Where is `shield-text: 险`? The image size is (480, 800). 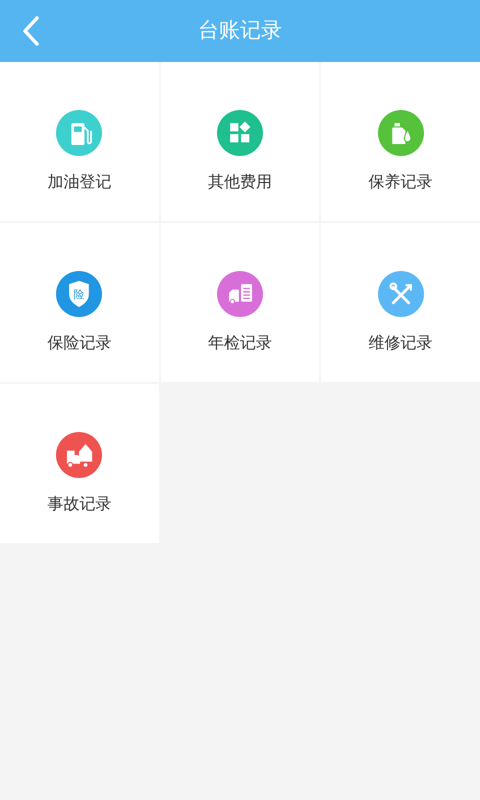
shield-text: 险 is located at coordinates (79, 294).